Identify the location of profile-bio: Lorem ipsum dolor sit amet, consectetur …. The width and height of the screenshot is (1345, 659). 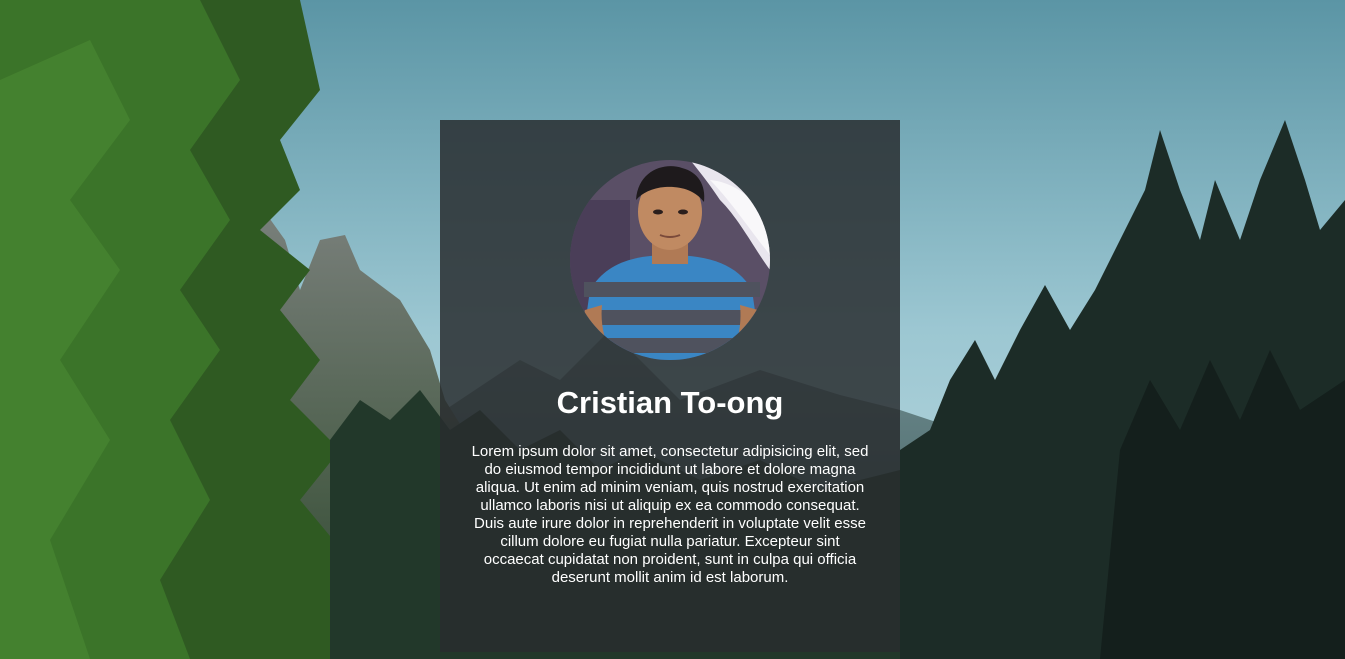
(670, 514).